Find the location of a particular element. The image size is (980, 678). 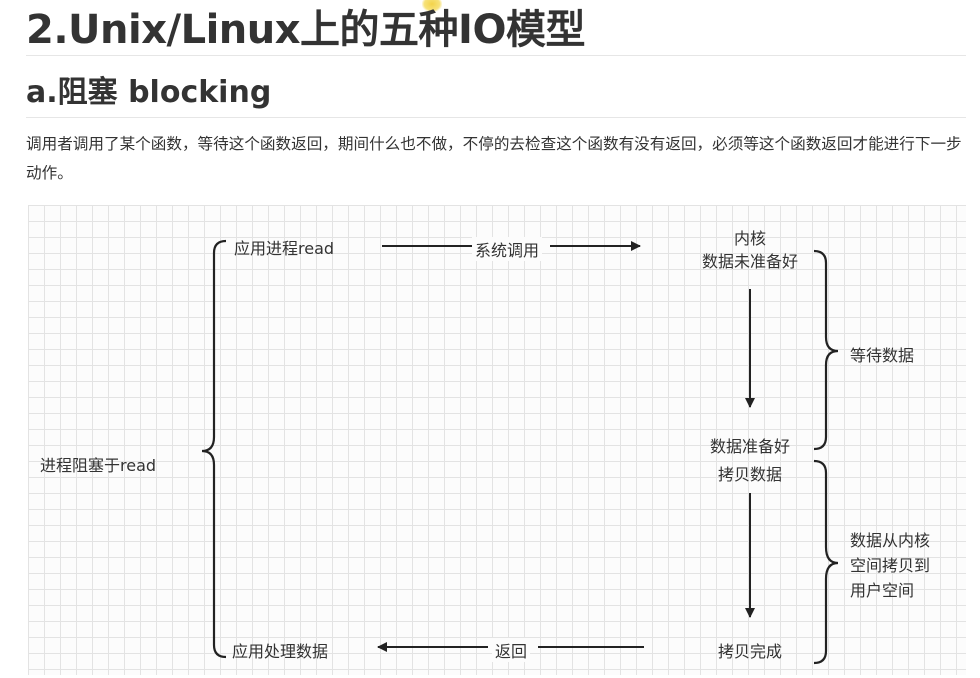

section-heading: a.阻塞 blocking is located at coordinates (149, 92).